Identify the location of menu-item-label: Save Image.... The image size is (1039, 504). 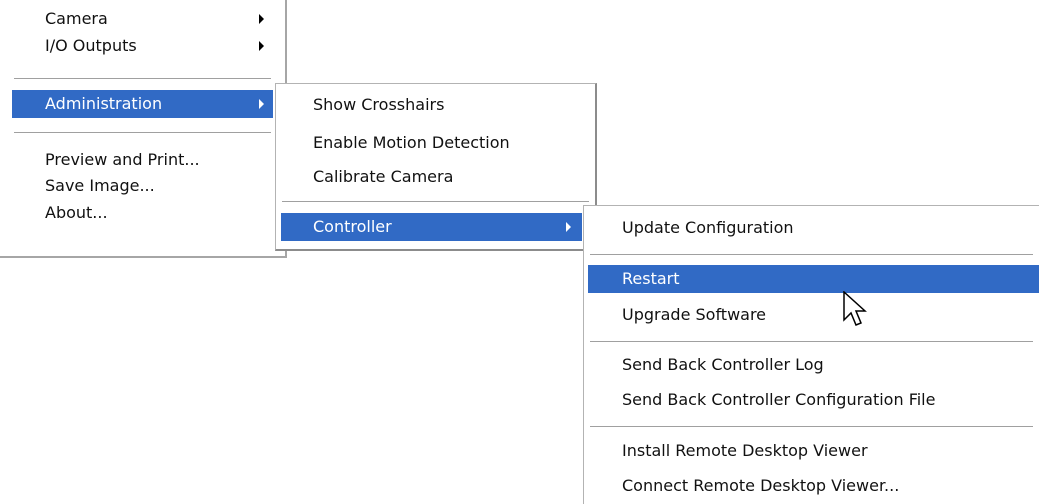
(100, 185).